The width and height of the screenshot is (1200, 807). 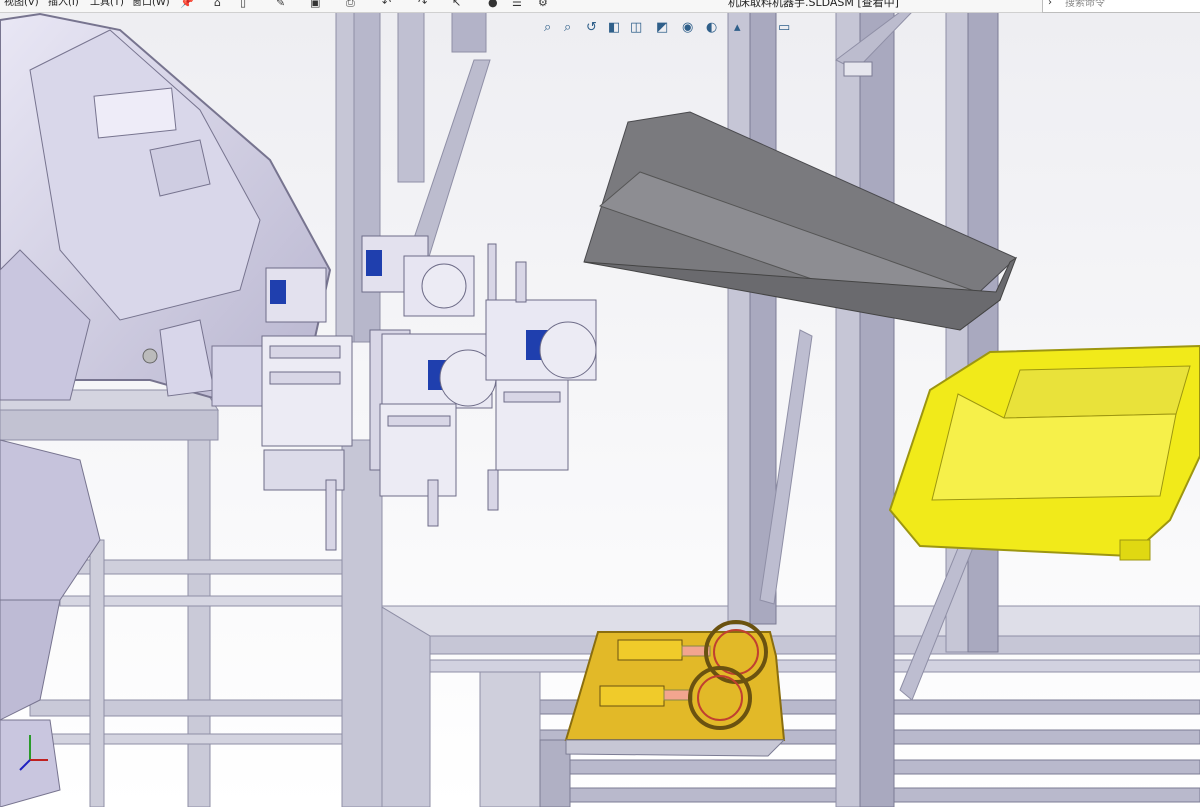 What do you see at coordinates (567, 27) in the screenshot?
I see `zoom-area-icon: ⌕` at bounding box center [567, 27].